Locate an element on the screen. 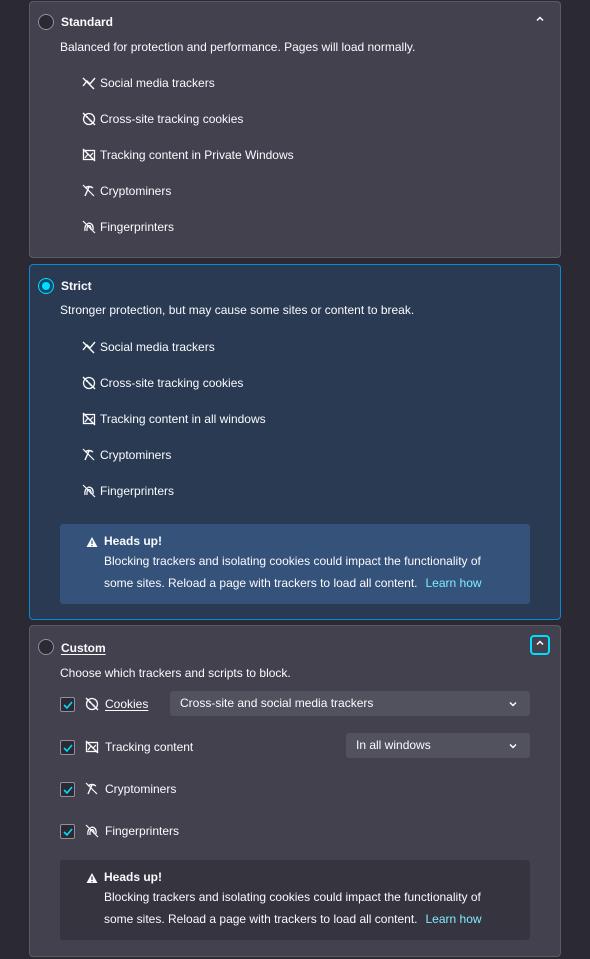  cryptominers-checkbox is located at coordinates (67, 789).